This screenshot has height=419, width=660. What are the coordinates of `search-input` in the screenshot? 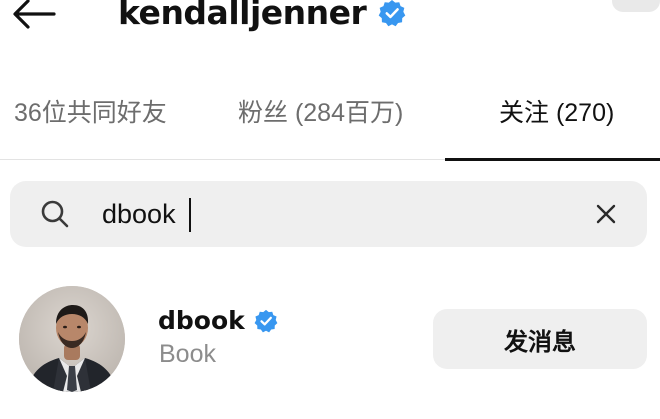 It's located at (337, 214).